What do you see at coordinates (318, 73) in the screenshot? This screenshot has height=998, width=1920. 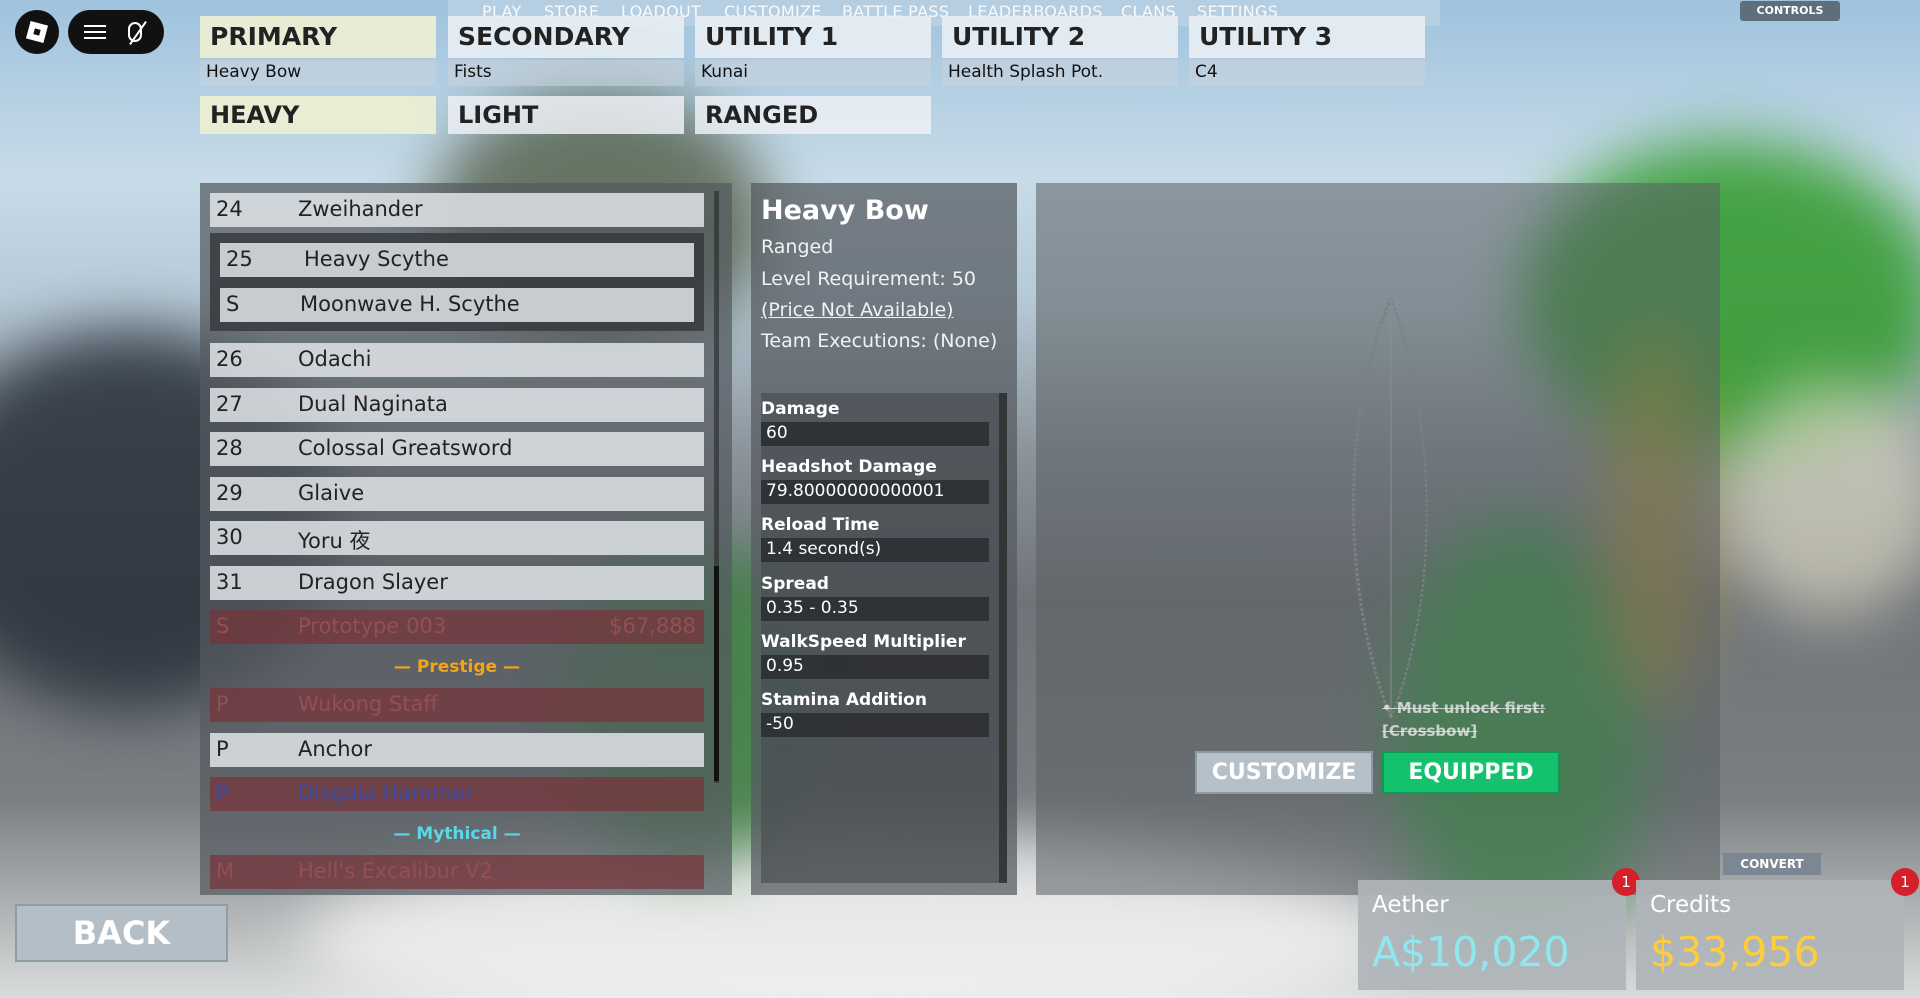 I see `slot-value: Heavy Bow` at bounding box center [318, 73].